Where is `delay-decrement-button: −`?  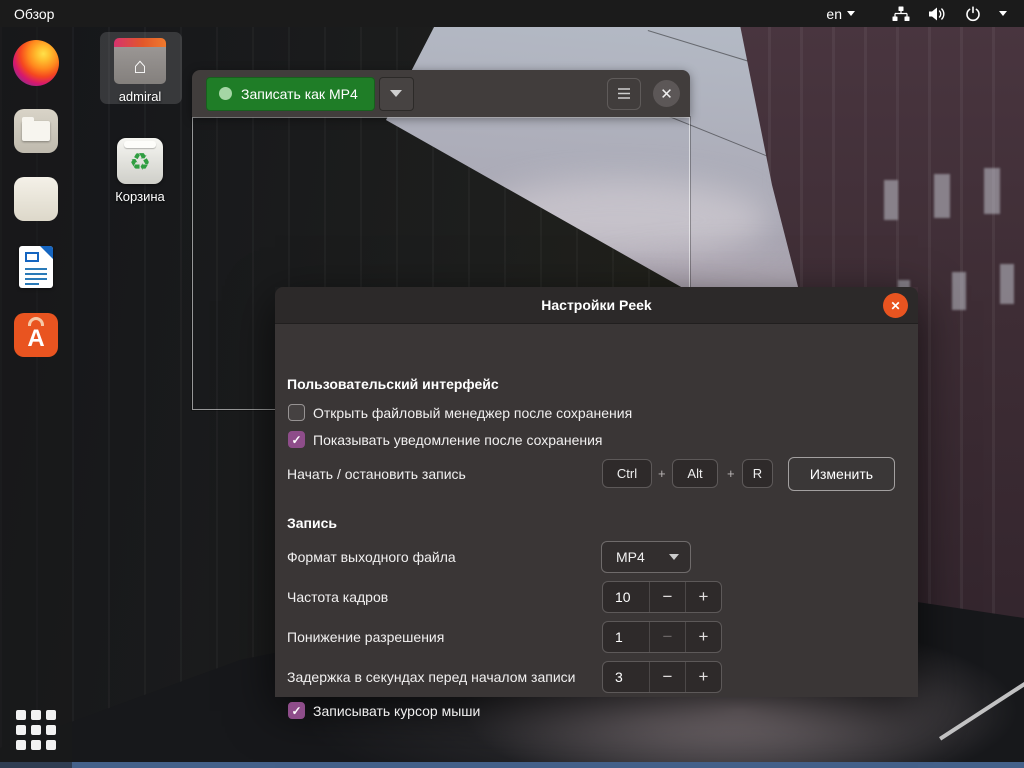 delay-decrement-button: − is located at coordinates (667, 677).